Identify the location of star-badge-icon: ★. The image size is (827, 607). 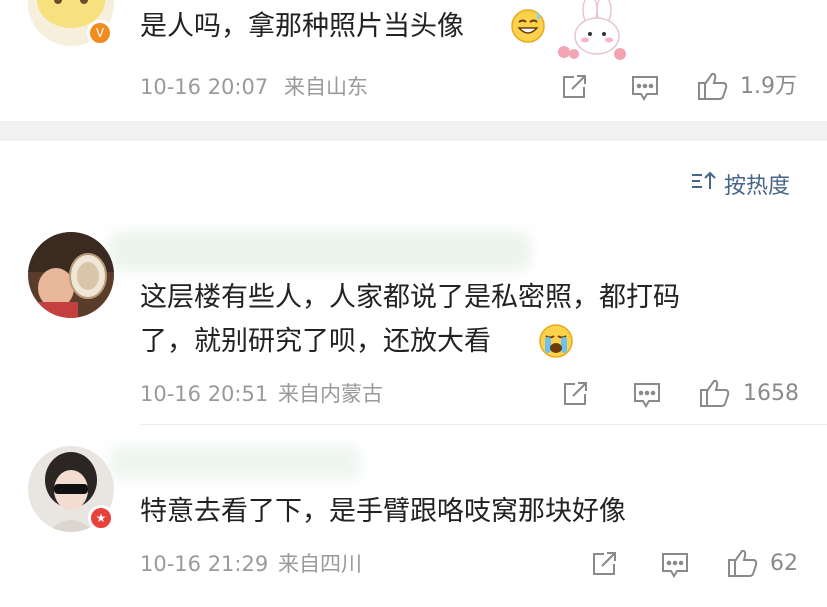
(101, 518).